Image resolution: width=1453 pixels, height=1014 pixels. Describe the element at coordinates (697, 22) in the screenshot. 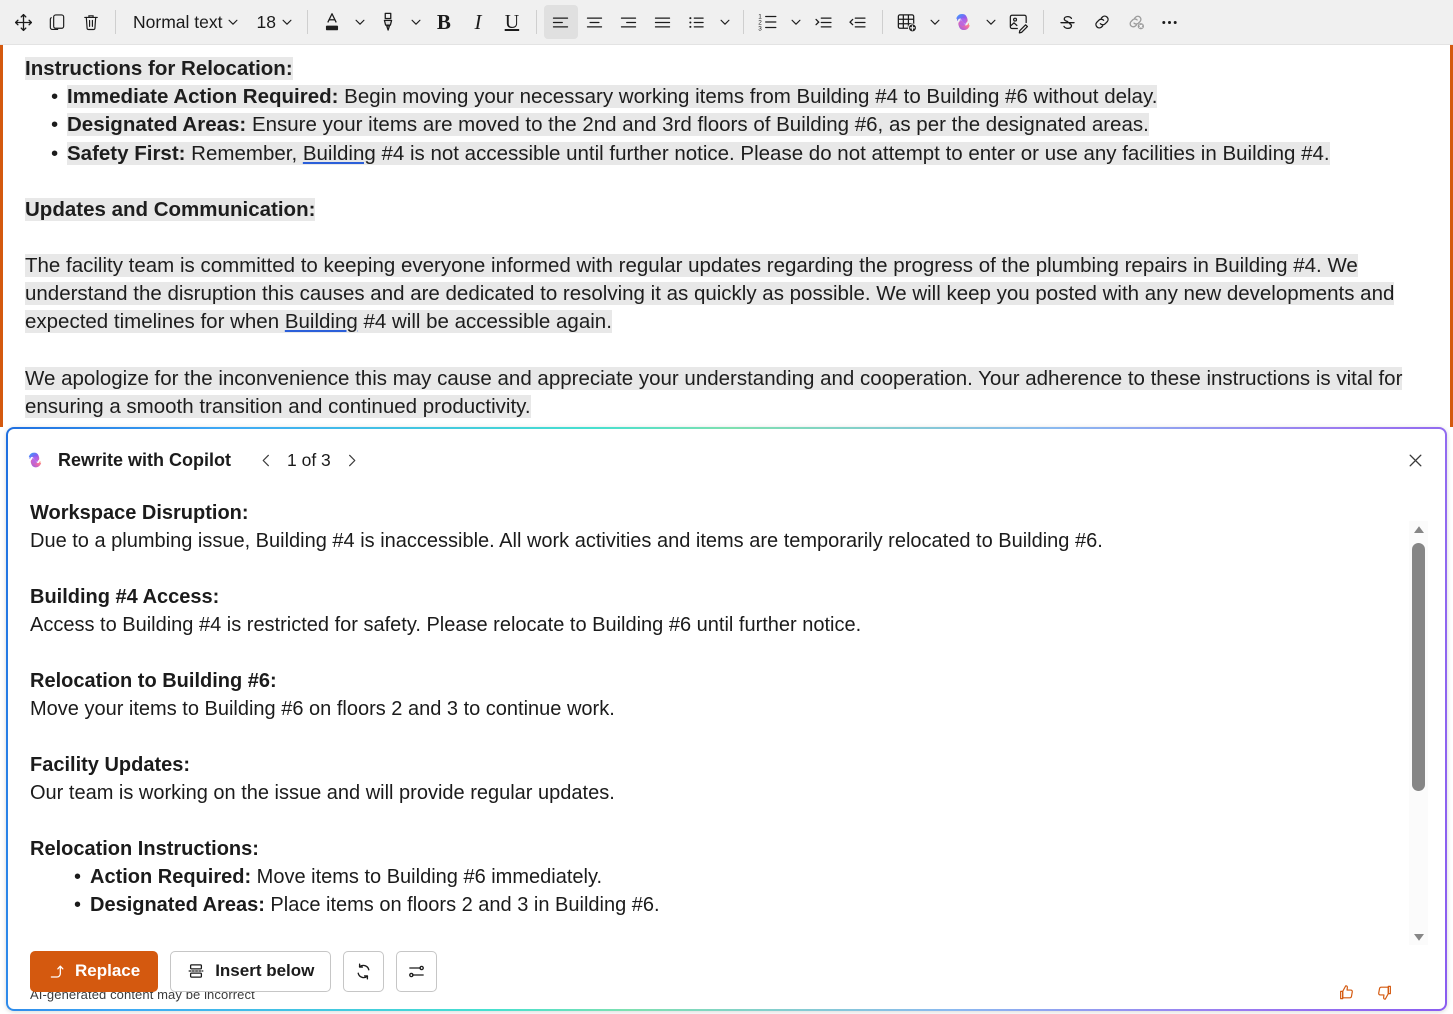

I see `bulleted-list-button` at that location.